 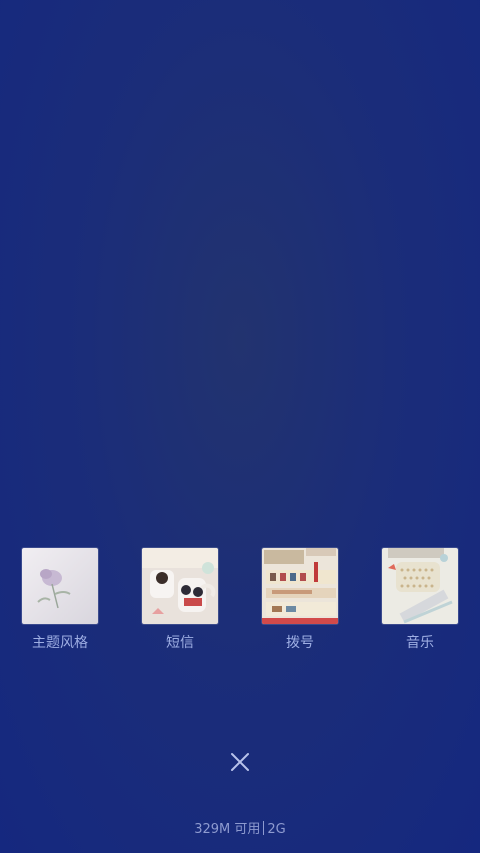 What do you see at coordinates (420, 586) in the screenshot?
I see `music-thumbnail-icon` at bounding box center [420, 586].